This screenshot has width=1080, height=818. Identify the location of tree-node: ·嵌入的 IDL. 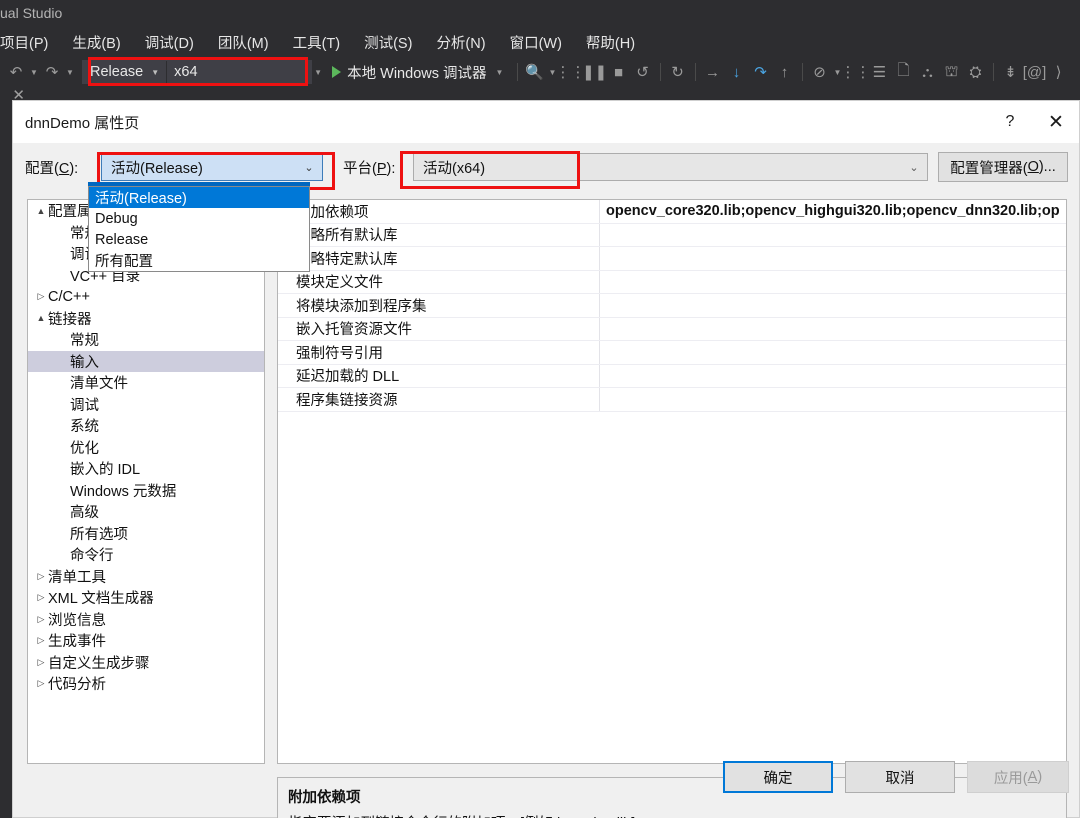
(146, 469).